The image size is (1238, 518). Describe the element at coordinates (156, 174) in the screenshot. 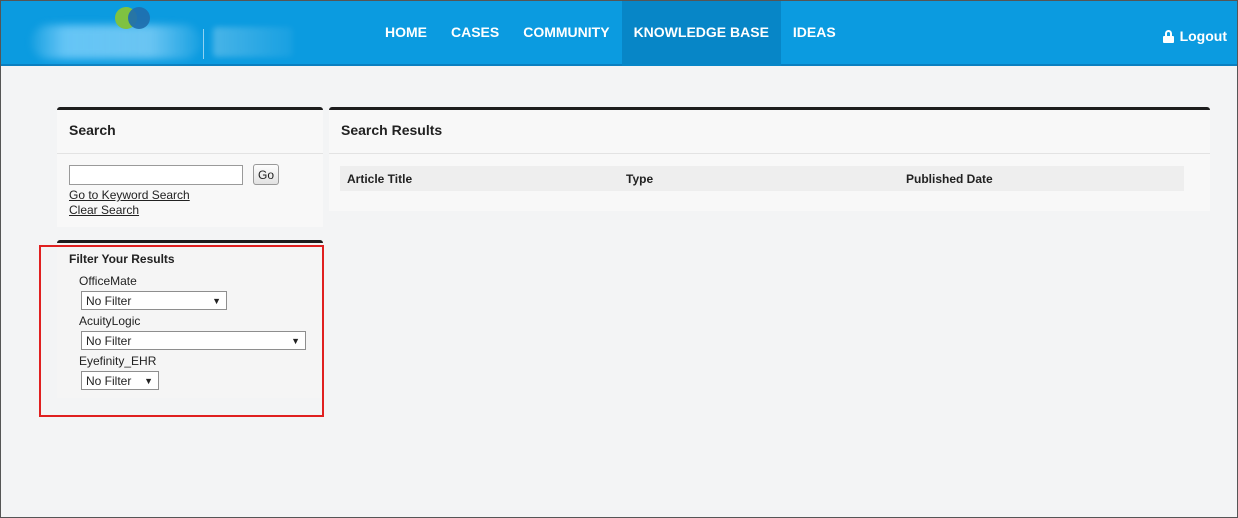

I see `search-input` at that location.